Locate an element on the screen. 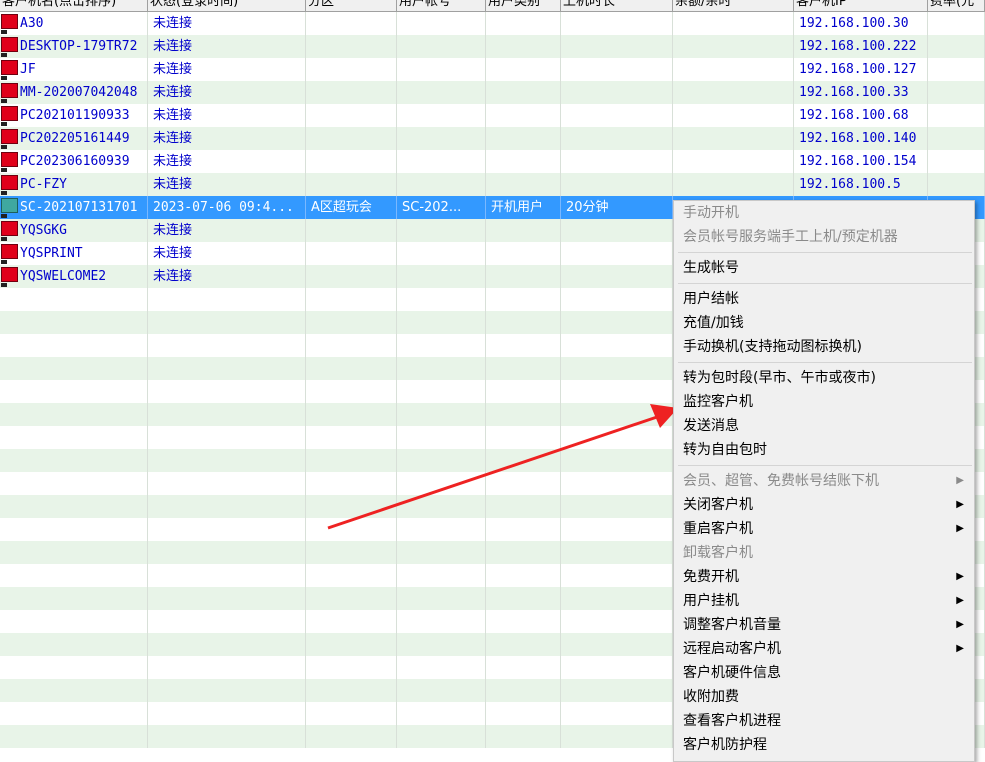 Image resolution: width=985 pixels, height=762 pixels. menu-item: 重启客户机 ▶ is located at coordinates (824, 529).